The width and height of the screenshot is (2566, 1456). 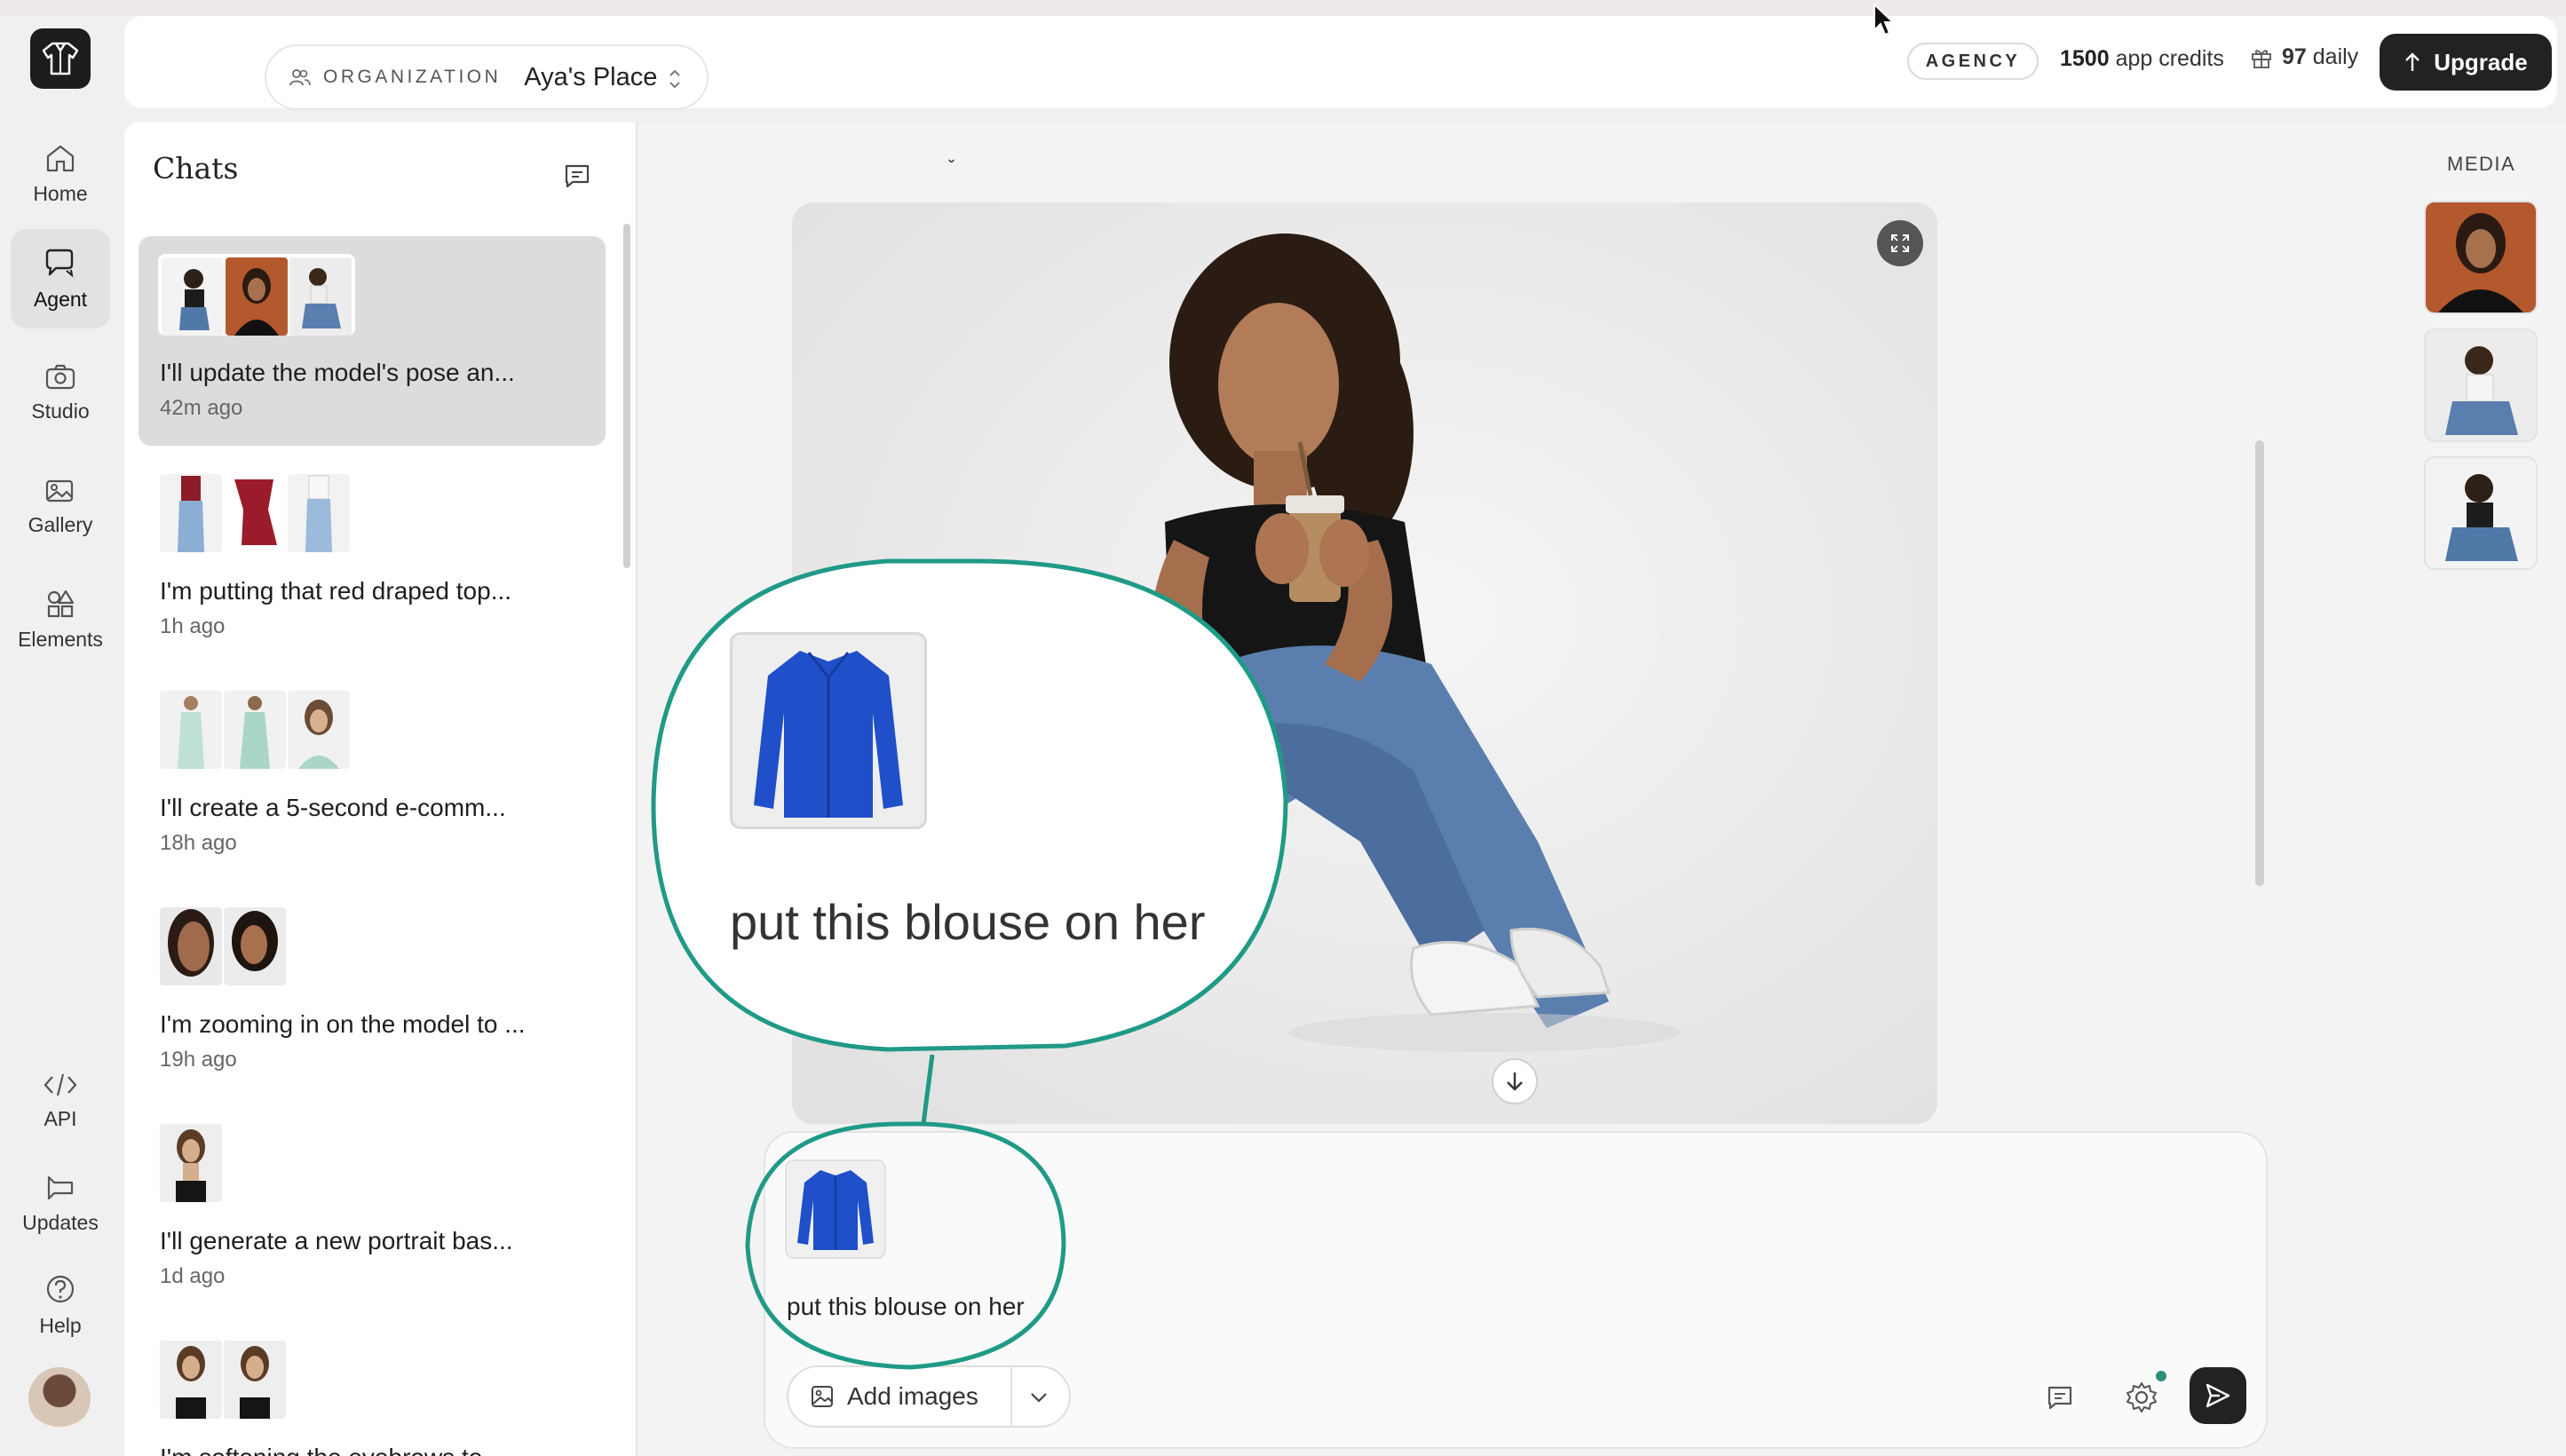 I want to click on blouse-icon, so click(x=828, y=734).